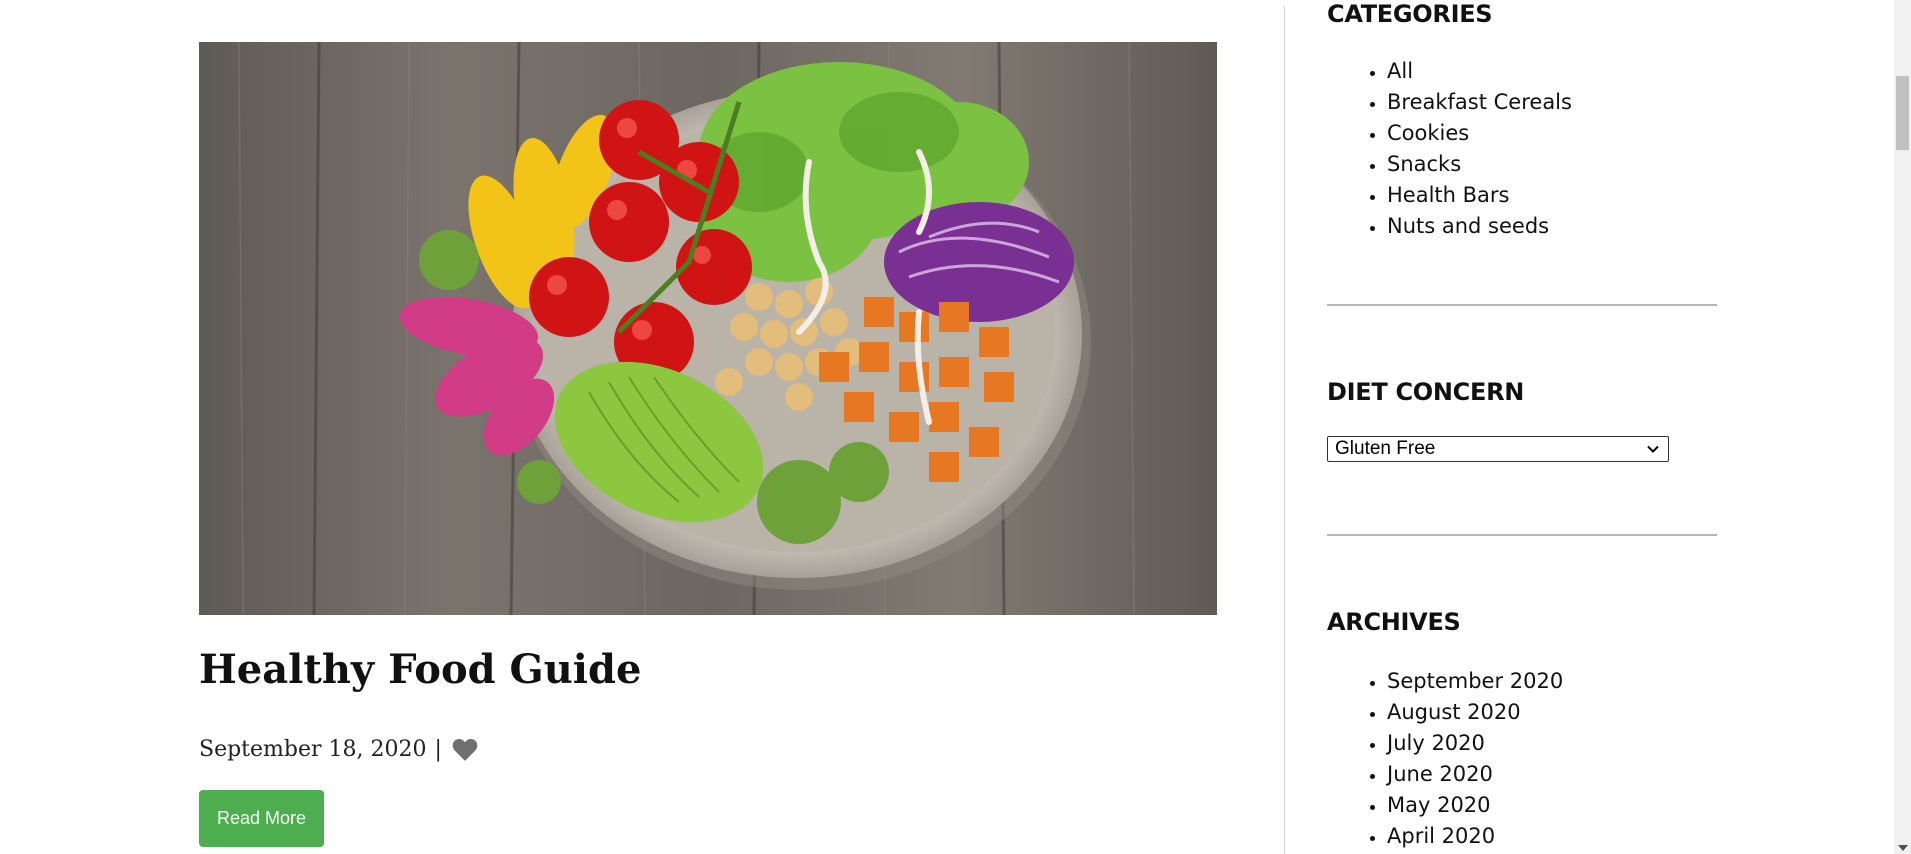 The width and height of the screenshot is (1911, 854). What do you see at coordinates (1448, 195) in the screenshot?
I see `category-link-health-bars: Health Bars` at bounding box center [1448, 195].